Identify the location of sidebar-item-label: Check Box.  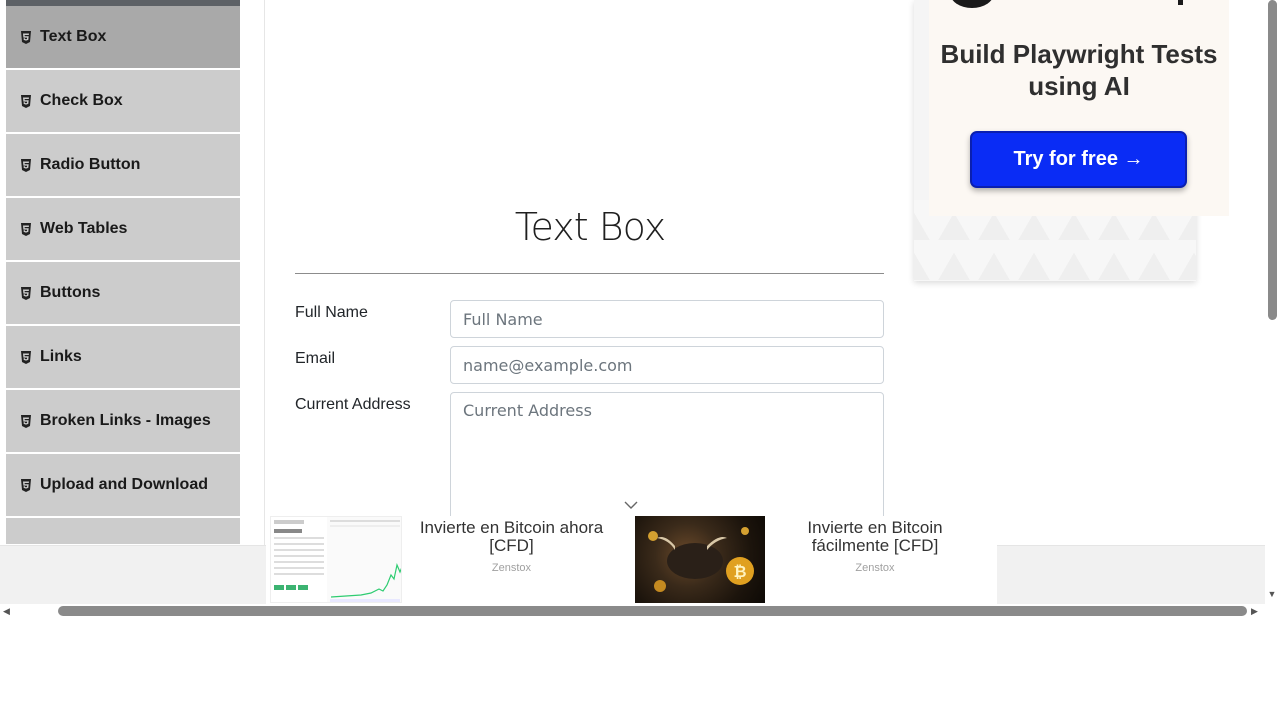
(81, 100).